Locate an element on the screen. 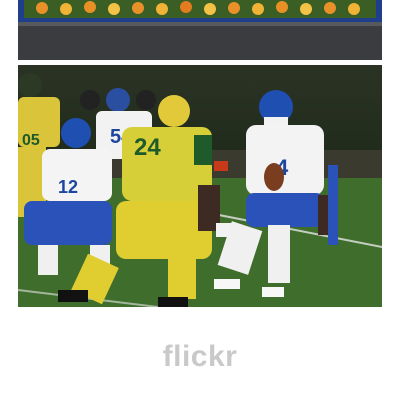 Image resolution: width=400 pixels, height=400 pixels. flower-bed-image is located at coordinates (200, 30).